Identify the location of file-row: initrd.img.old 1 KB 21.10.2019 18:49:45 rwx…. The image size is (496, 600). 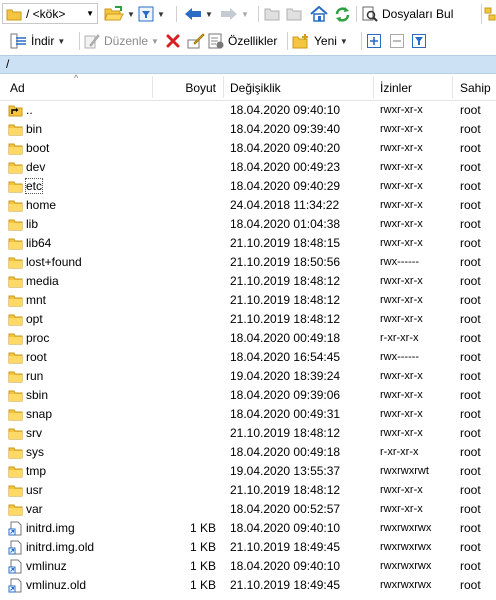
(248, 547).